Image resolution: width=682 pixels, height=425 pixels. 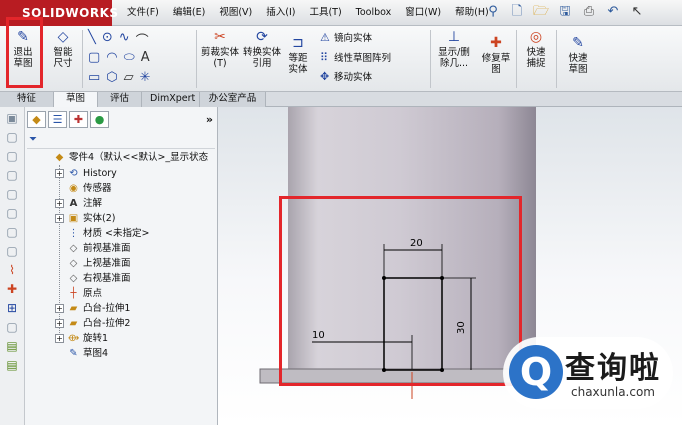 What do you see at coordinates (85, 219) in the screenshot?
I see `tree-item: + ▣ 实体(2)` at bounding box center [85, 219].